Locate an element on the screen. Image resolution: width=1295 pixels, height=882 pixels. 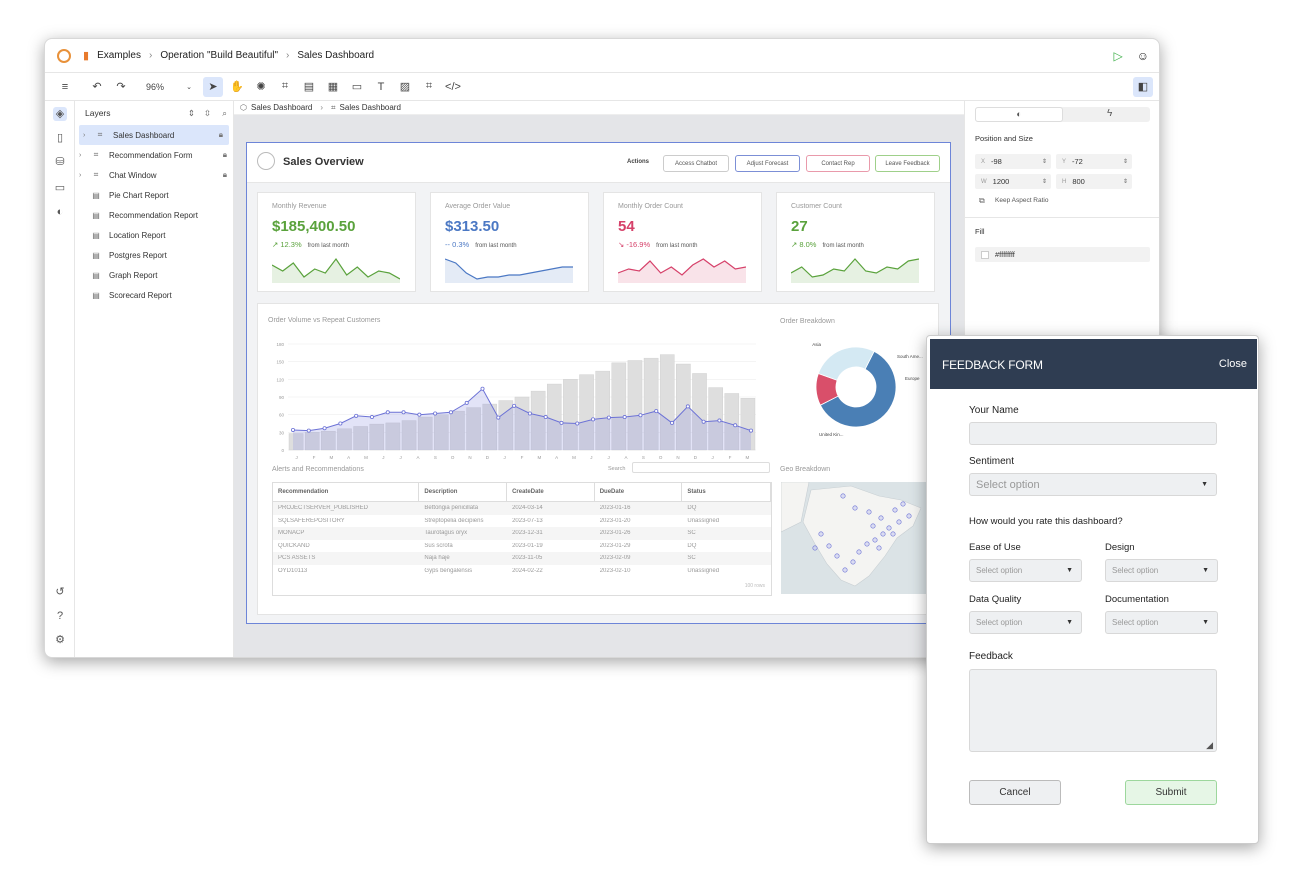
select-tool-icon: ➤ is located at coordinates (213, 86).